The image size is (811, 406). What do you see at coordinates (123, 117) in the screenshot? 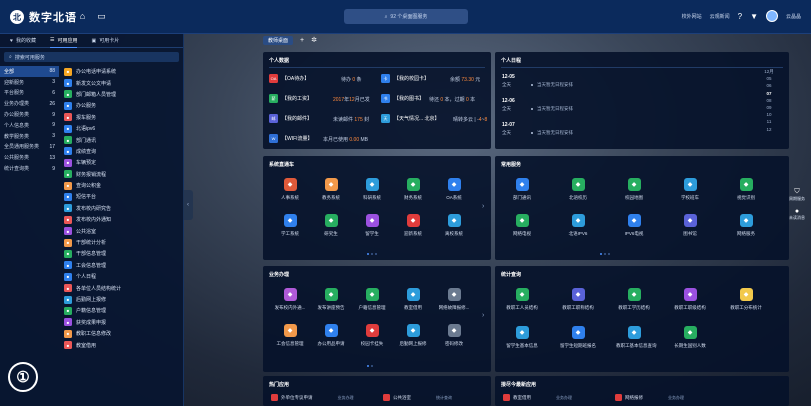
I see `app-list-item: ■ 报车服务` at bounding box center [123, 117].